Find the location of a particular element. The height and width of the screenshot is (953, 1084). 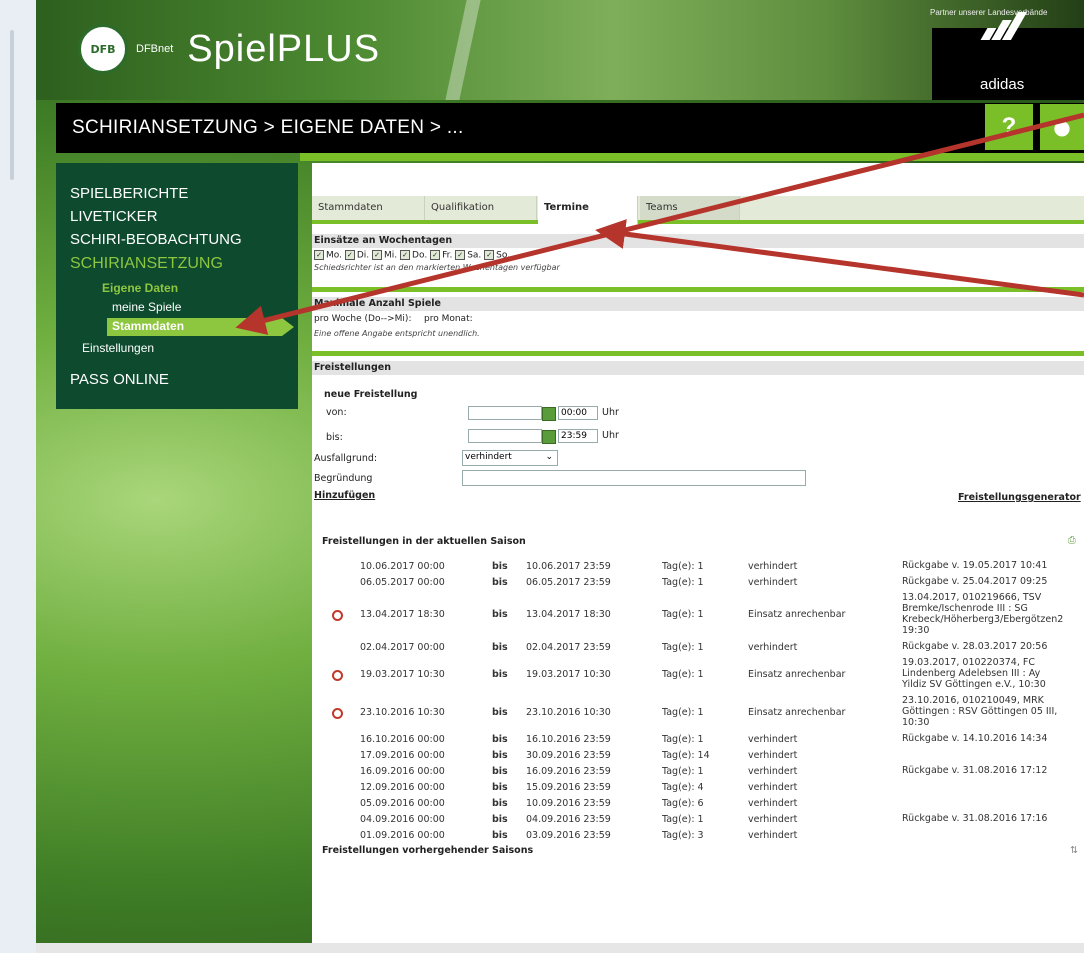

annotation-arrow is located at coordinates (839, 258).